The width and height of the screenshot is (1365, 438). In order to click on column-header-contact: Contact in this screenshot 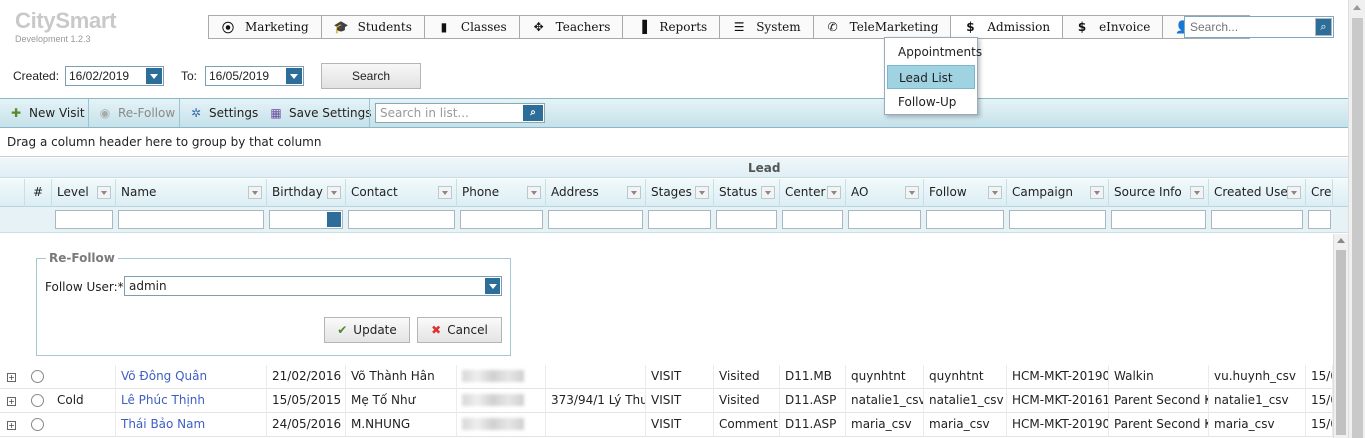, I will do `click(401, 193)`.